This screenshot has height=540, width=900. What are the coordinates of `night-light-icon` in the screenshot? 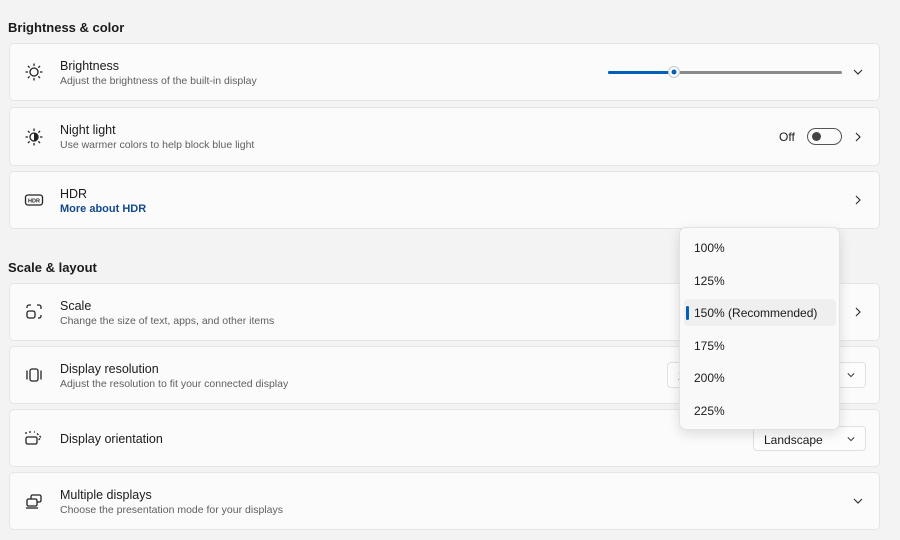 It's located at (34, 136).